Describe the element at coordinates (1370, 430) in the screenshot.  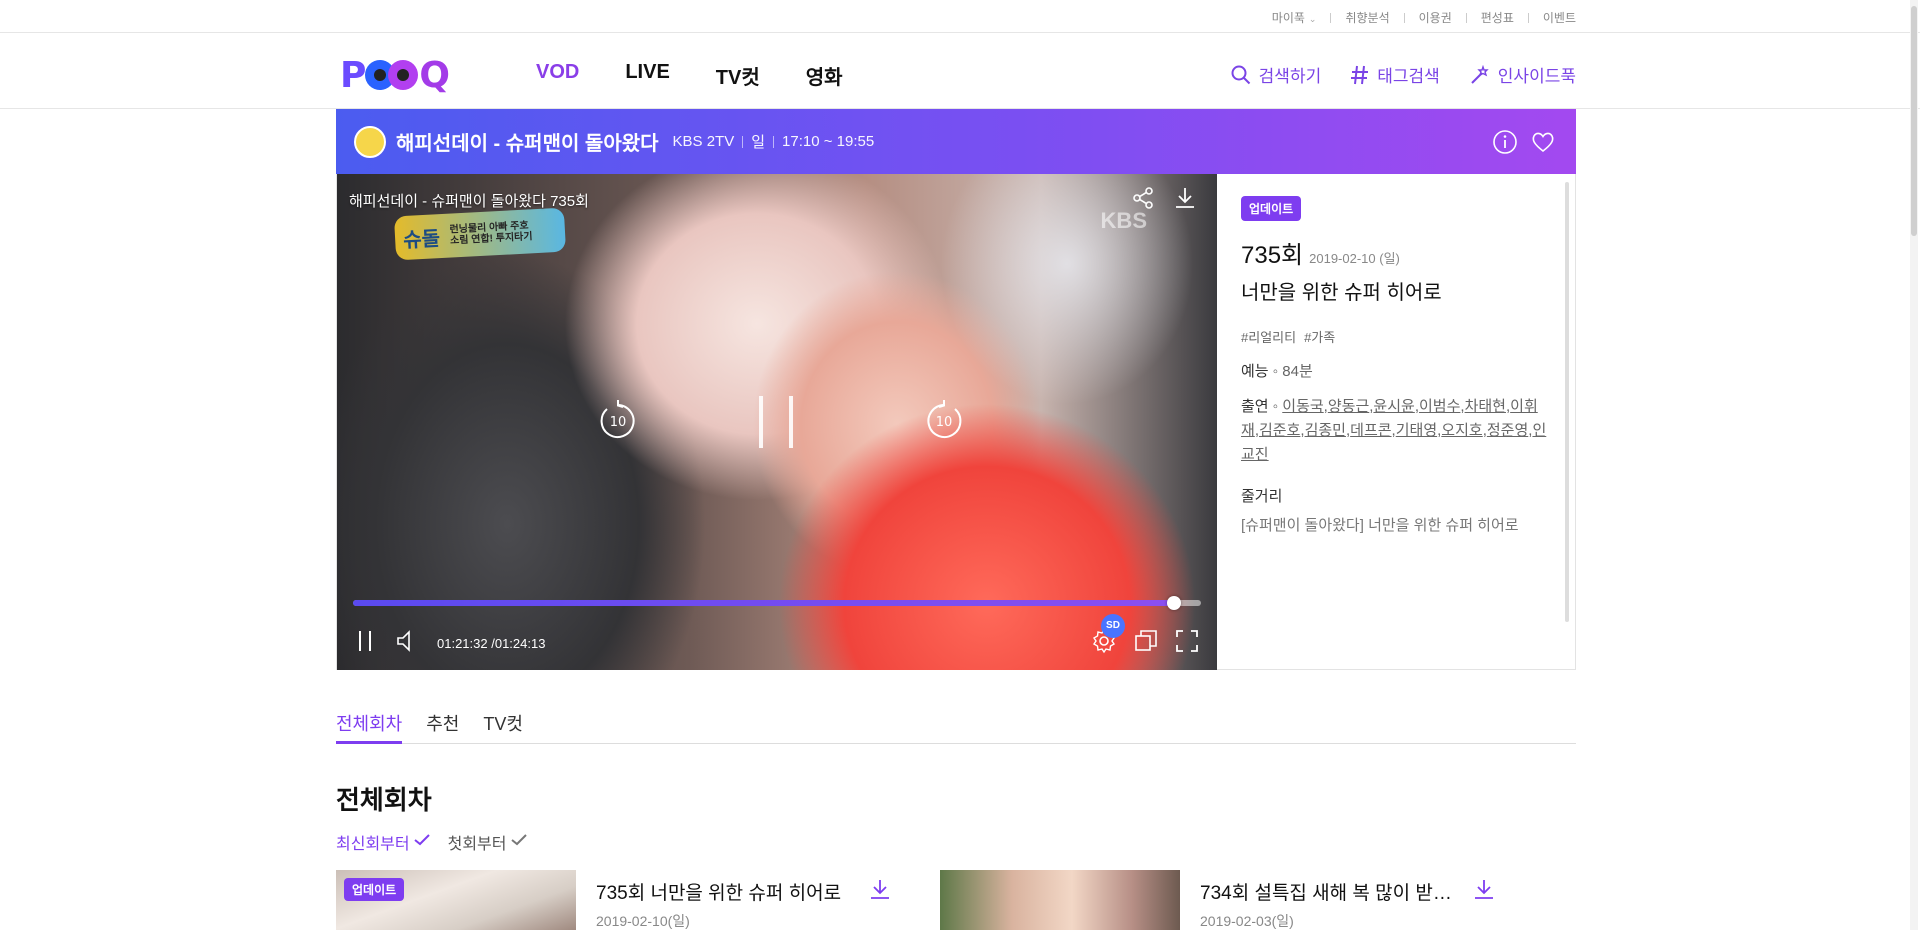
I see `cast-link: 데프콘` at that location.